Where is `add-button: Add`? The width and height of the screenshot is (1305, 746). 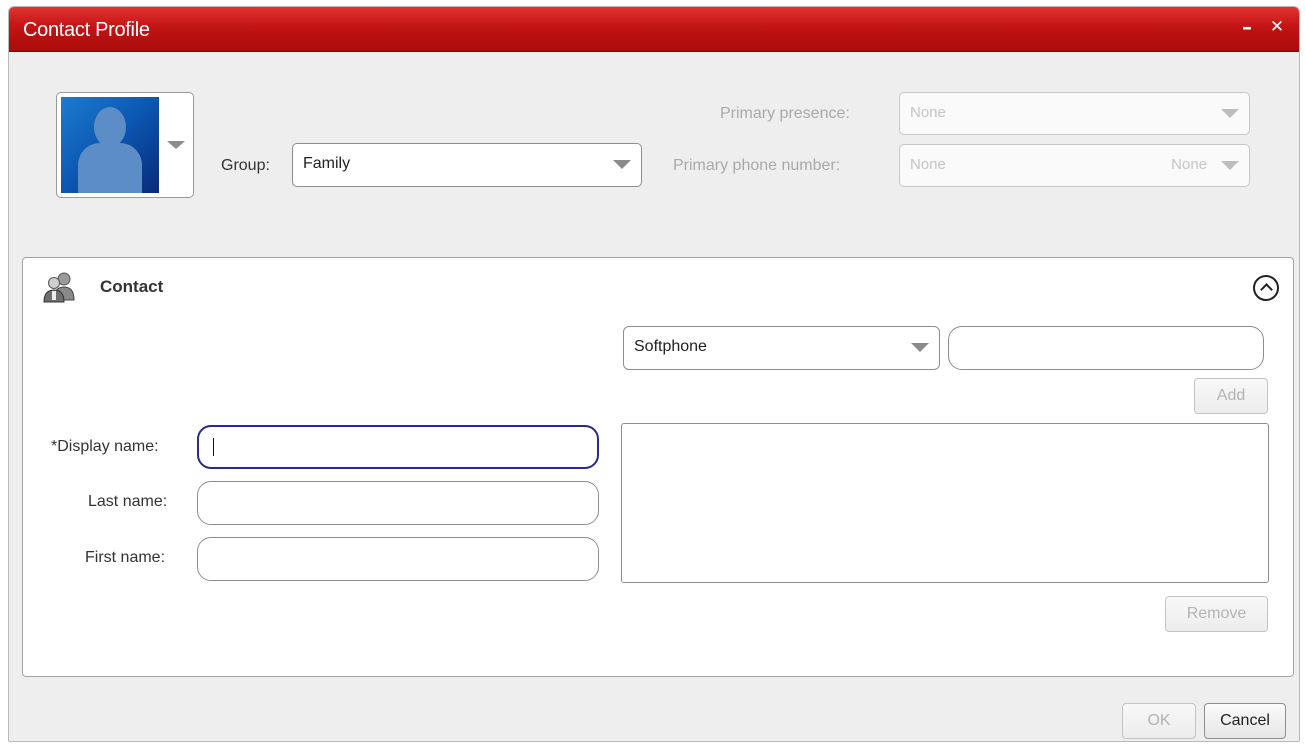 add-button: Add is located at coordinates (1231, 396).